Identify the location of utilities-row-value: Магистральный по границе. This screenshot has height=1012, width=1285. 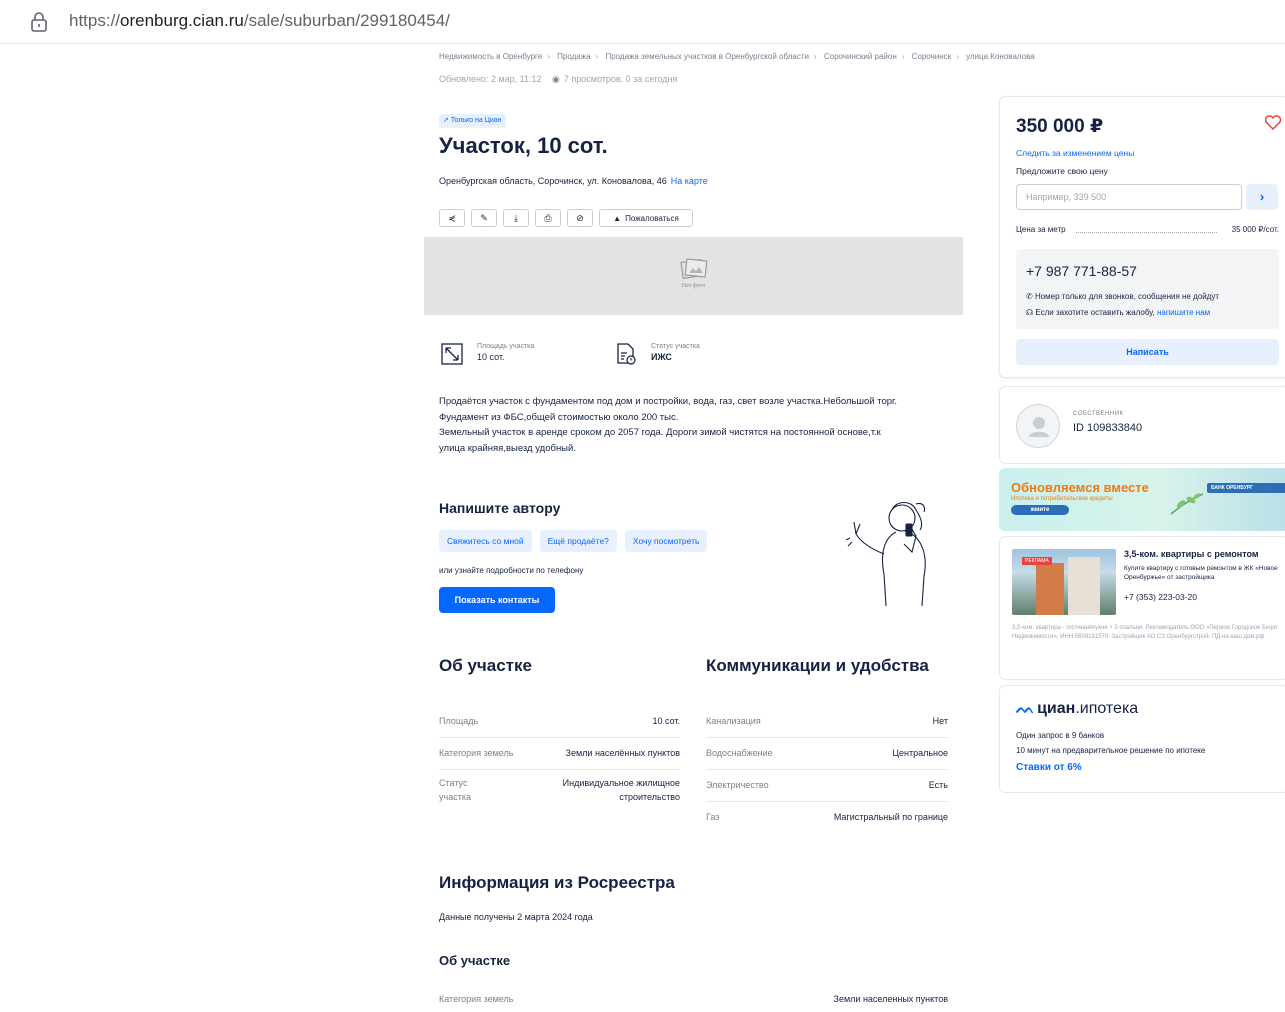
(890, 817).